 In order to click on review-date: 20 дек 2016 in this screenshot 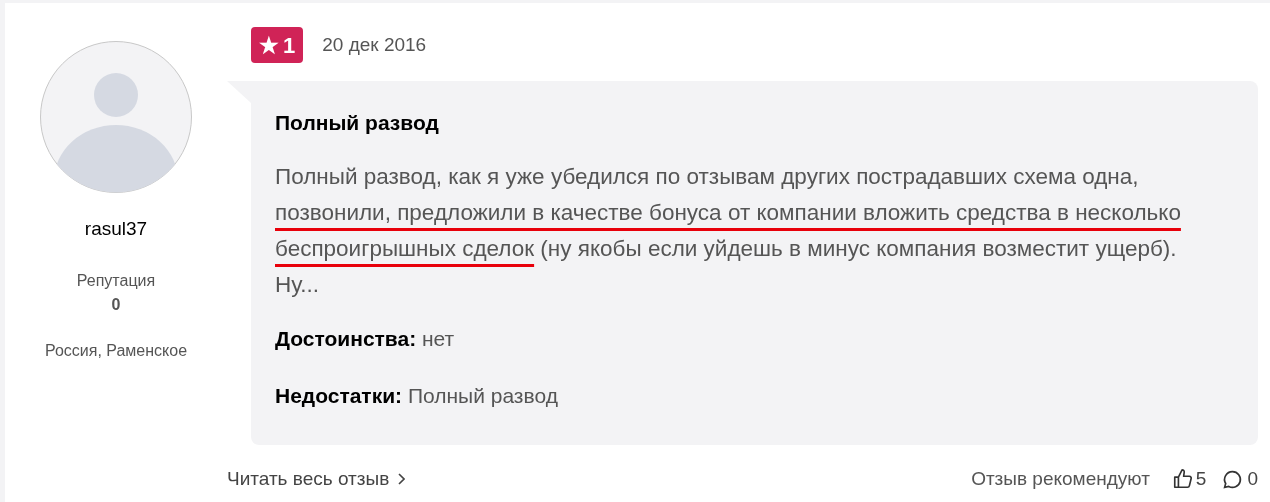, I will do `click(374, 44)`.